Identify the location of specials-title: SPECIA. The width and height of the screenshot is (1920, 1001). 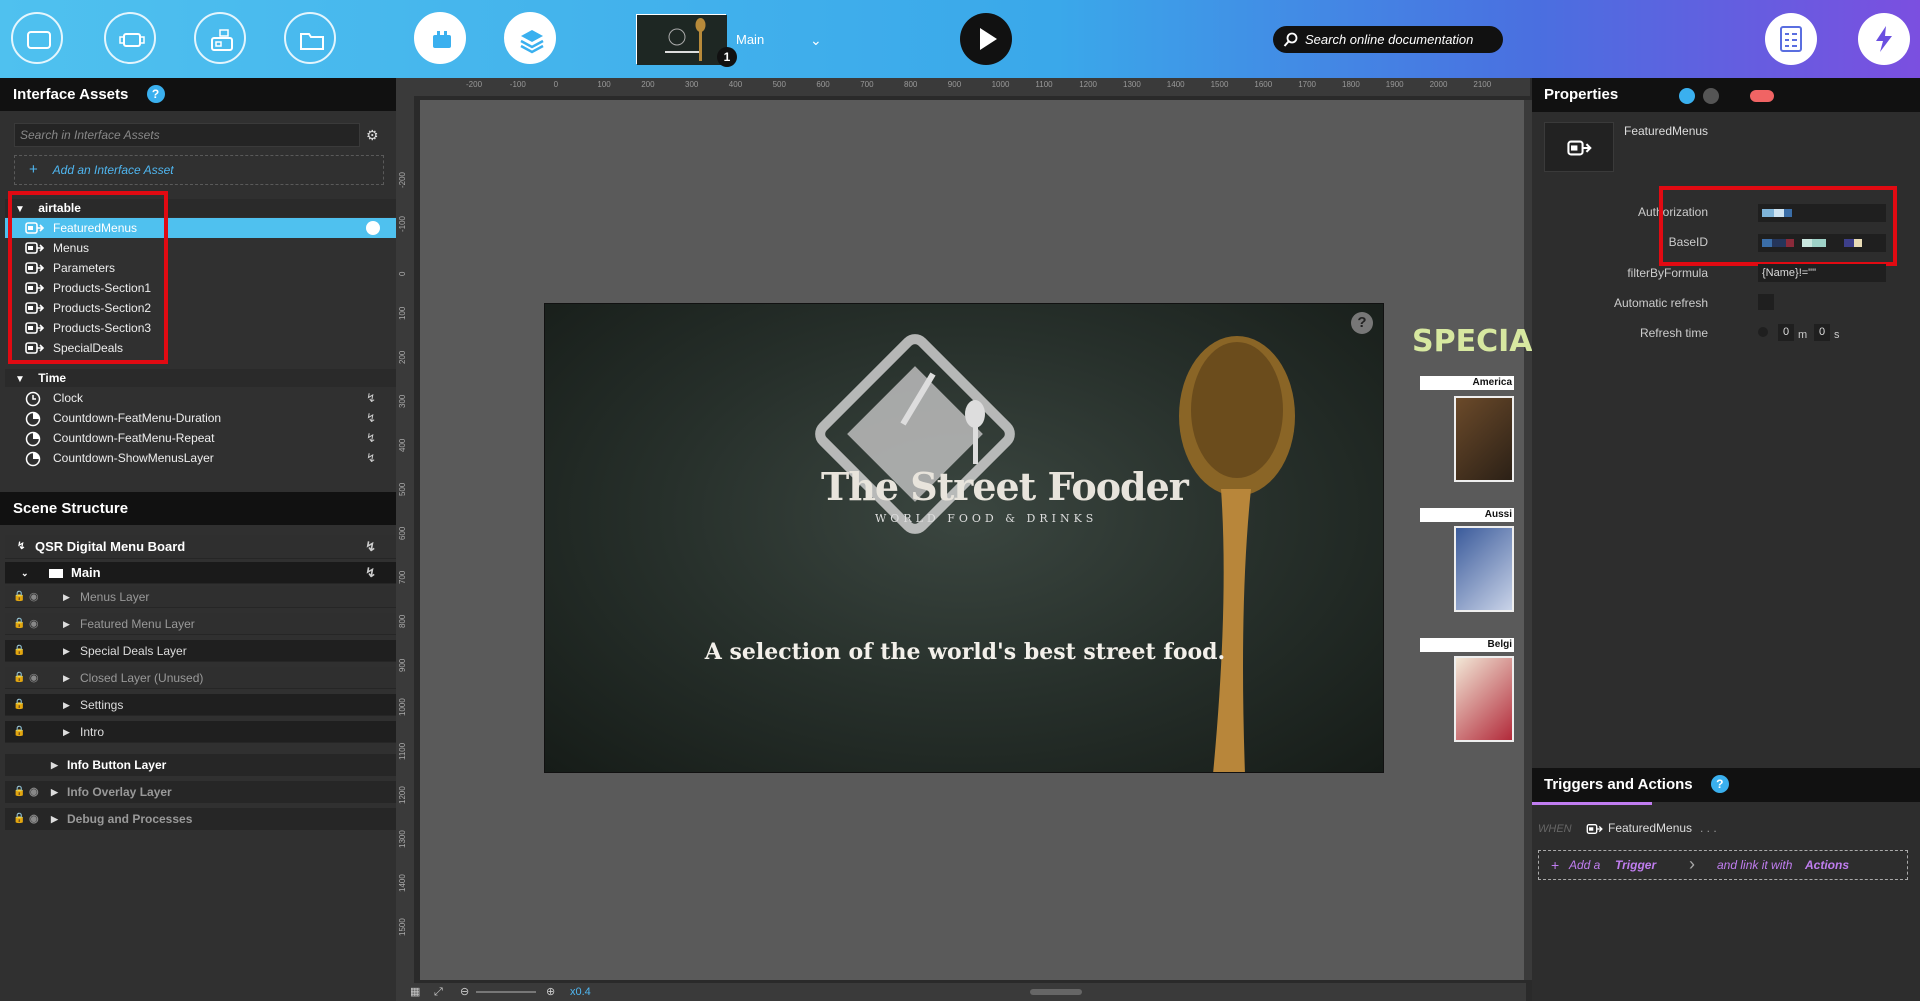
(1472, 341).